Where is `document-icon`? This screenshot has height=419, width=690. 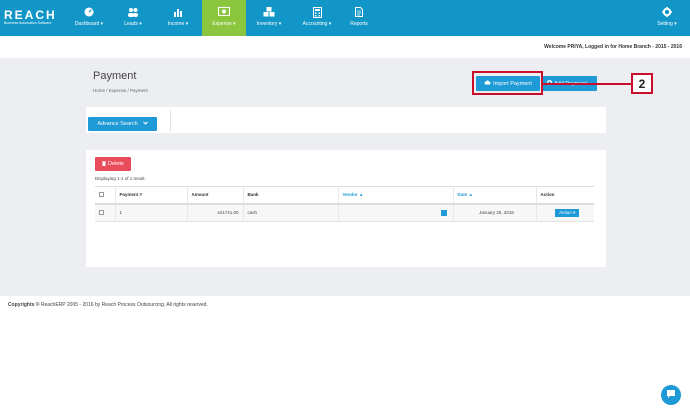 document-icon is located at coordinates (359, 10).